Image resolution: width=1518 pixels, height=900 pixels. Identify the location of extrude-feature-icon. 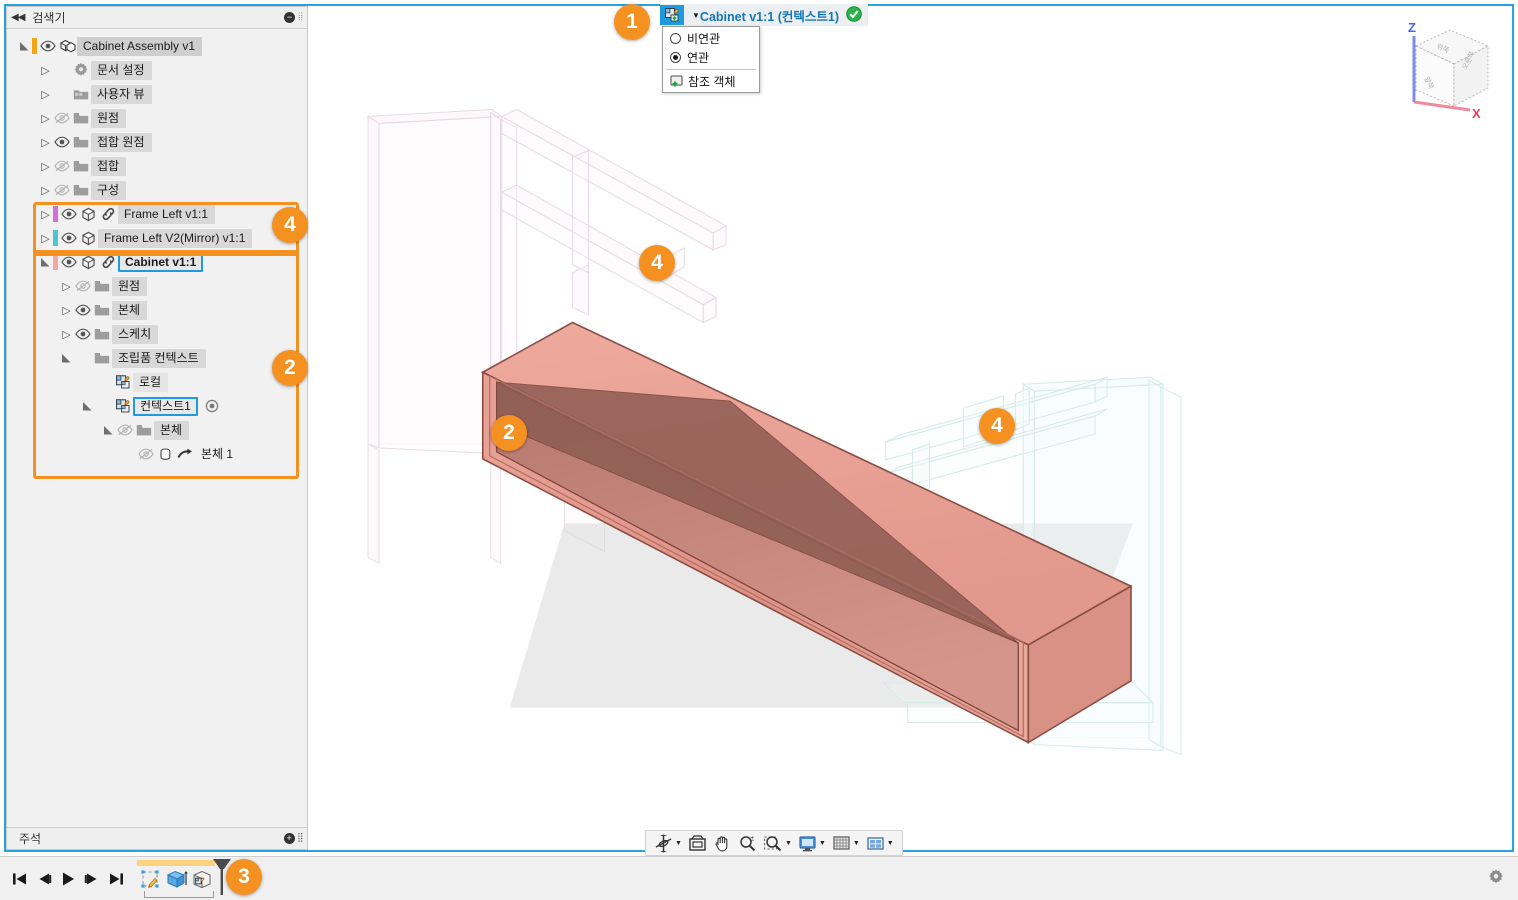
(176, 879).